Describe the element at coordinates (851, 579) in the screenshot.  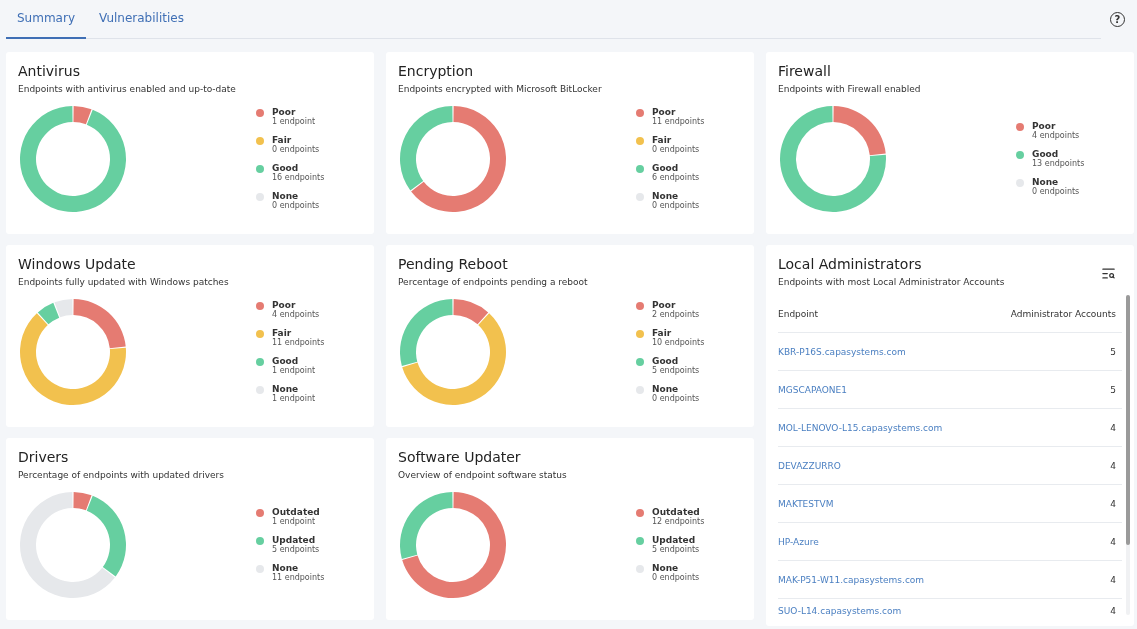
I see `endpoint-link: MAK-P51-W11.capasystems.com` at that location.